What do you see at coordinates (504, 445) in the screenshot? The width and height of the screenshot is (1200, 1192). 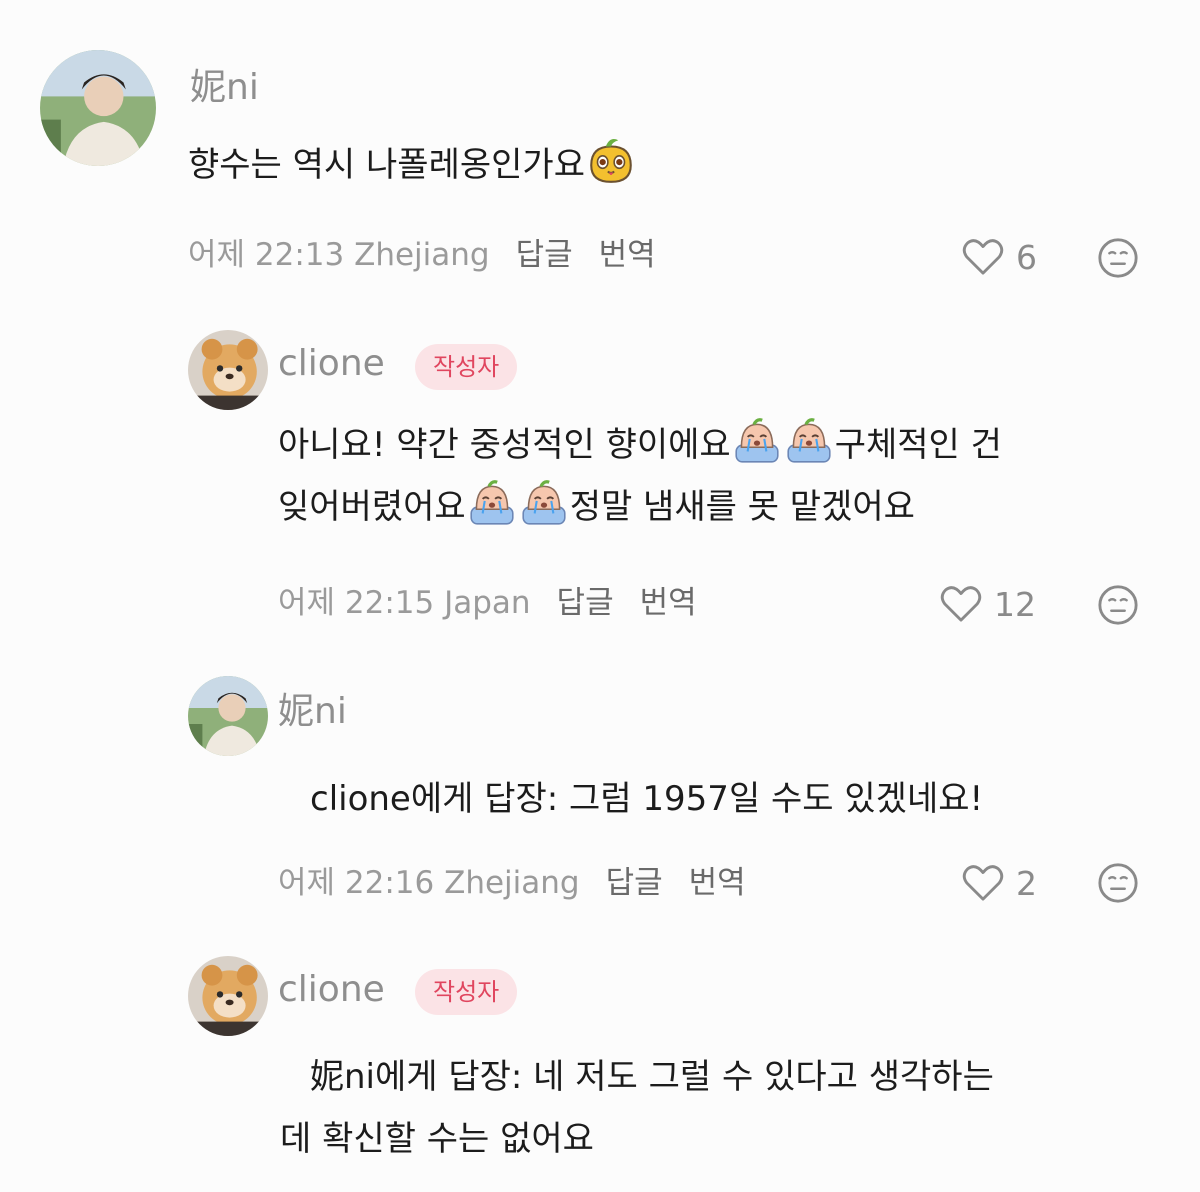 I see `comment-text-segment: 아니요! 약간 중성적인 향이에요` at bounding box center [504, 445].